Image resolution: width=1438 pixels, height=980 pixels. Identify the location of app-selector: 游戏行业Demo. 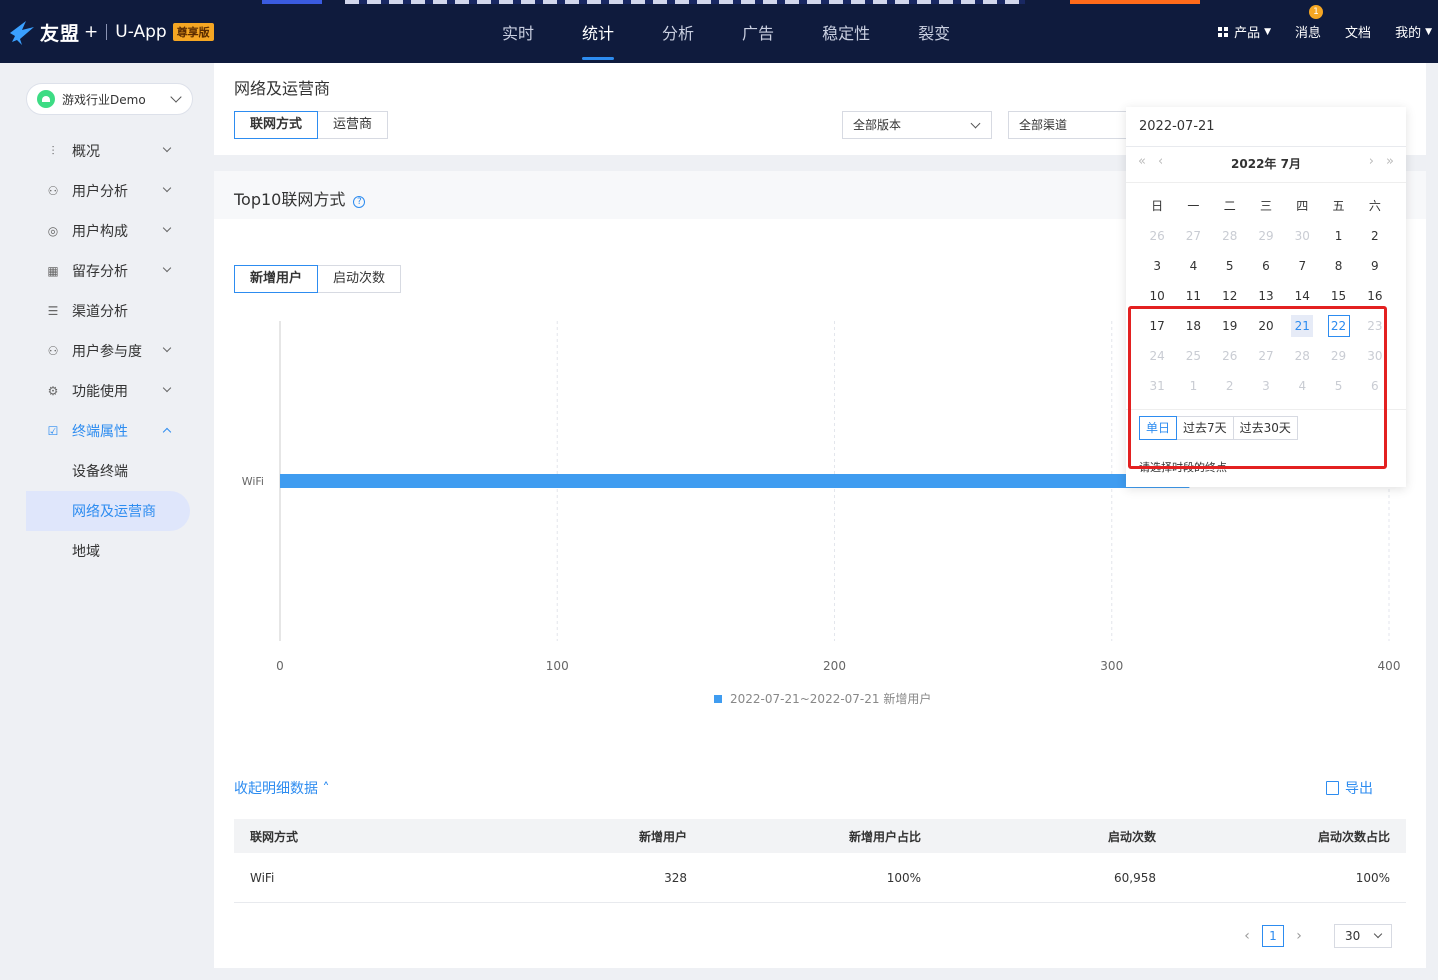
(109, 99).